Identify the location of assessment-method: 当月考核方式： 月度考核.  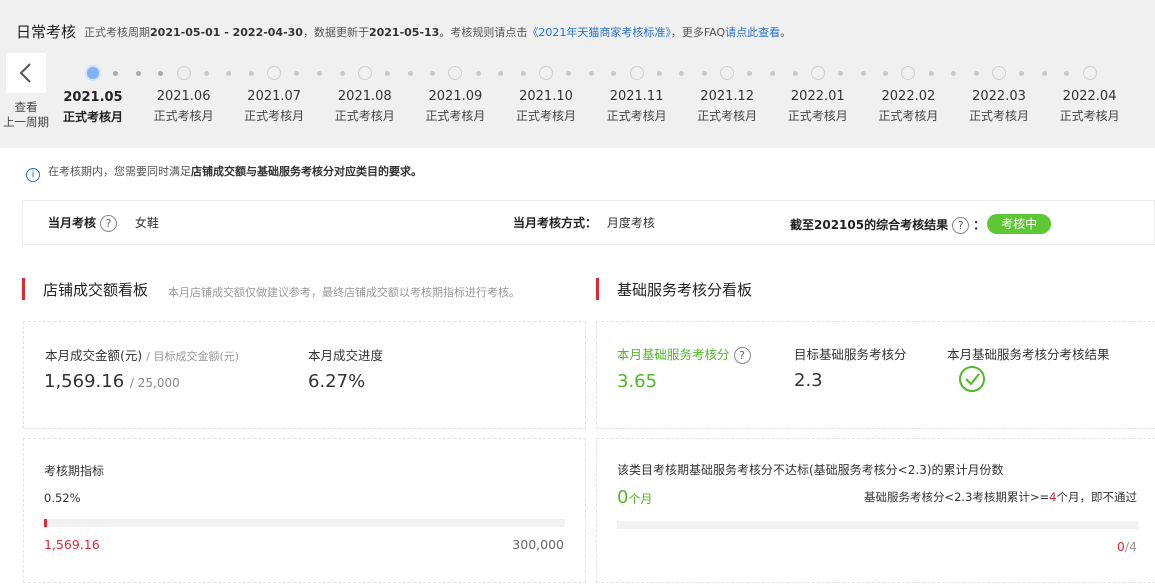
(584, 223).